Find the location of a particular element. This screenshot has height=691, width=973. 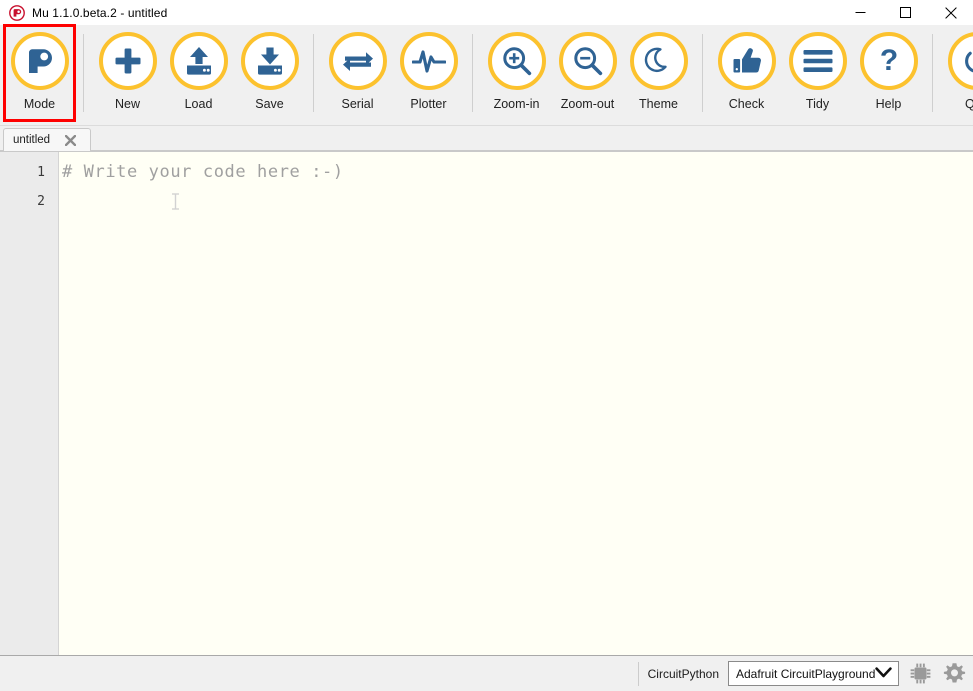

tab-bar: untitled is located at coordinates (486, 138).